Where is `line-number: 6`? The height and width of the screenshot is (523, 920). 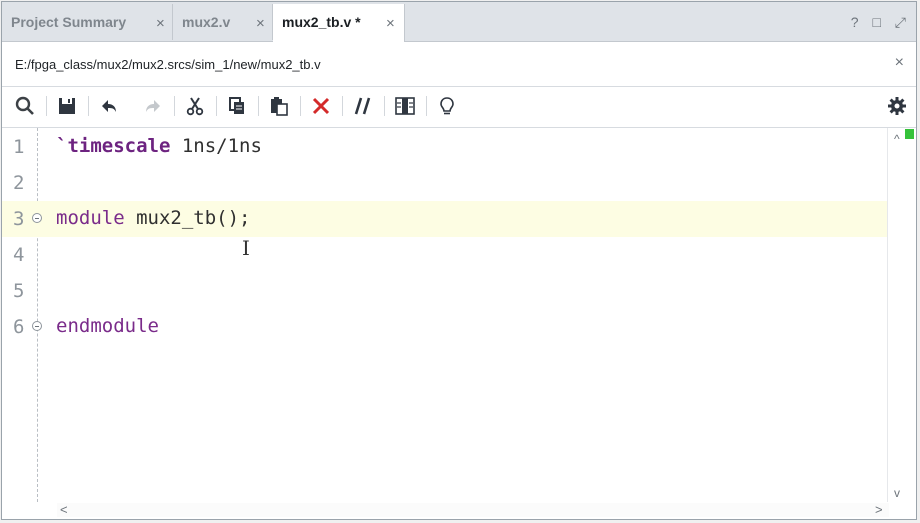 line-number: 6 is located at coordinates (19, 327).